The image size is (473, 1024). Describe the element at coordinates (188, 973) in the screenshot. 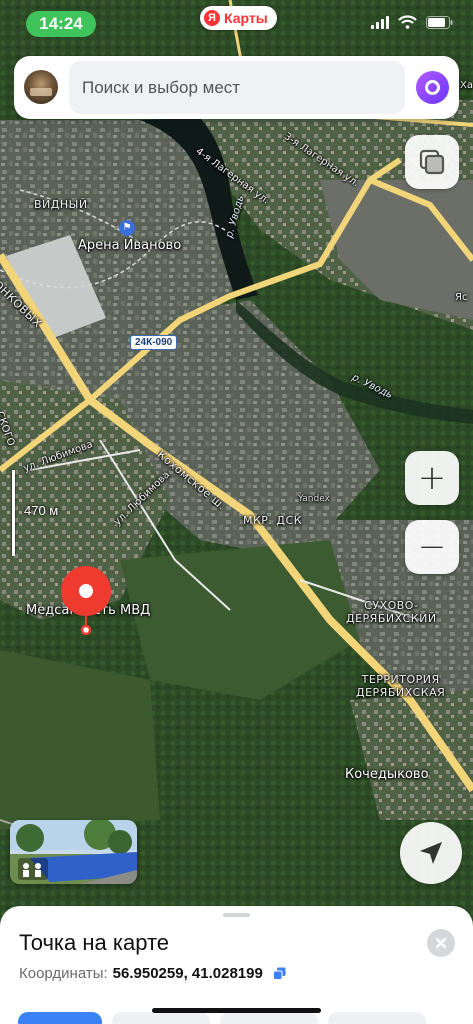

I see `coordinates-value: 56.950259, 41.028199` at that location.